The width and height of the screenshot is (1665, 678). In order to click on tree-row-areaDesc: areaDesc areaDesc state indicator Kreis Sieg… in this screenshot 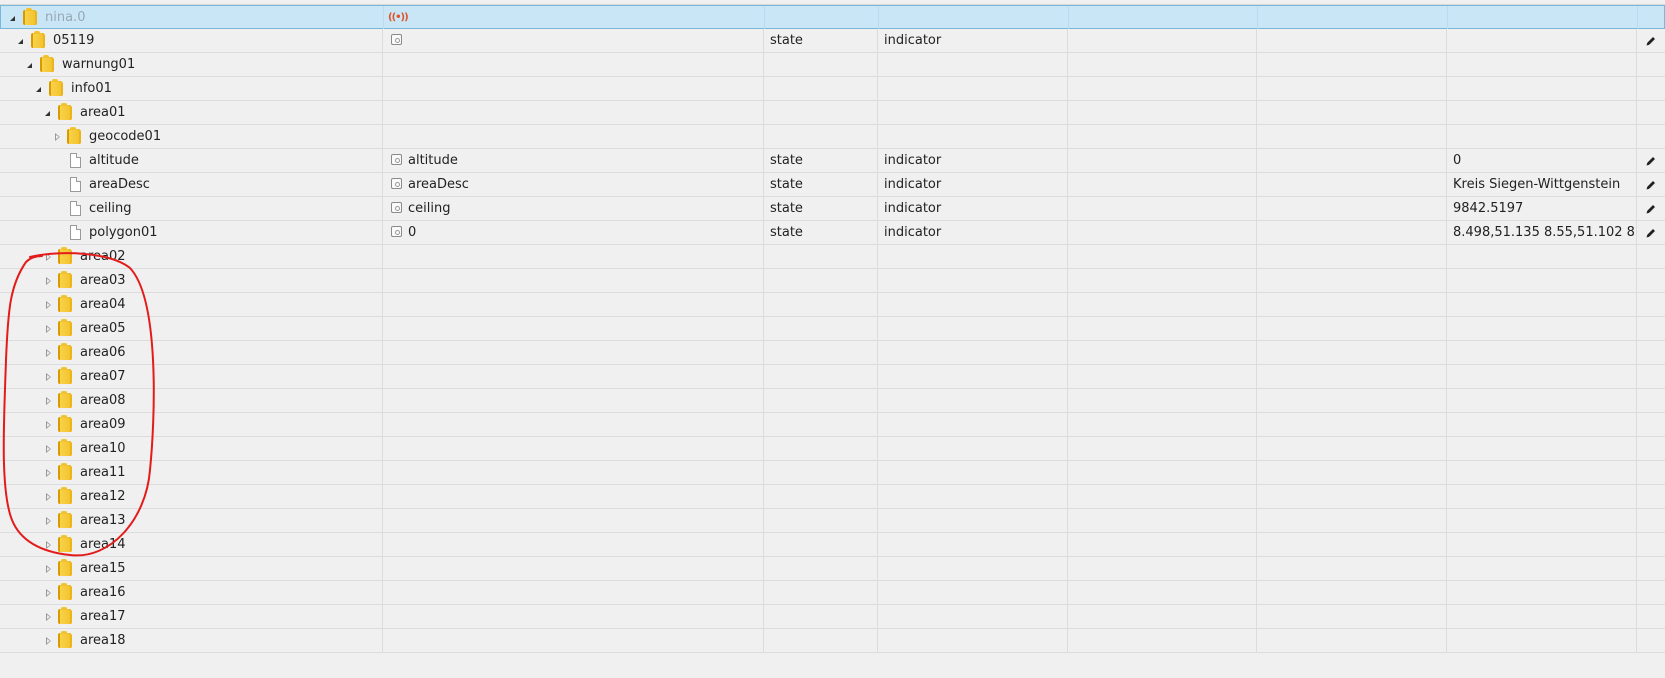, I will do `click(832, 185)`.